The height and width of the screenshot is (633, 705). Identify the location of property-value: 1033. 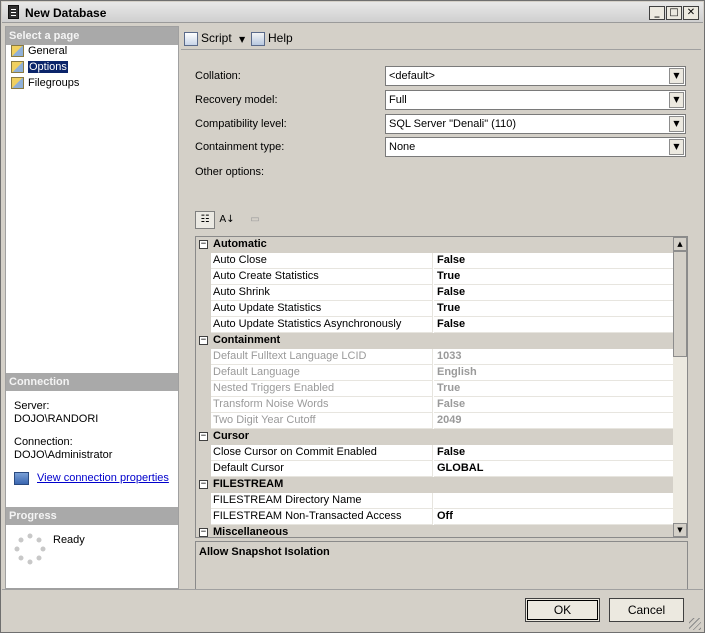
(553, 357).